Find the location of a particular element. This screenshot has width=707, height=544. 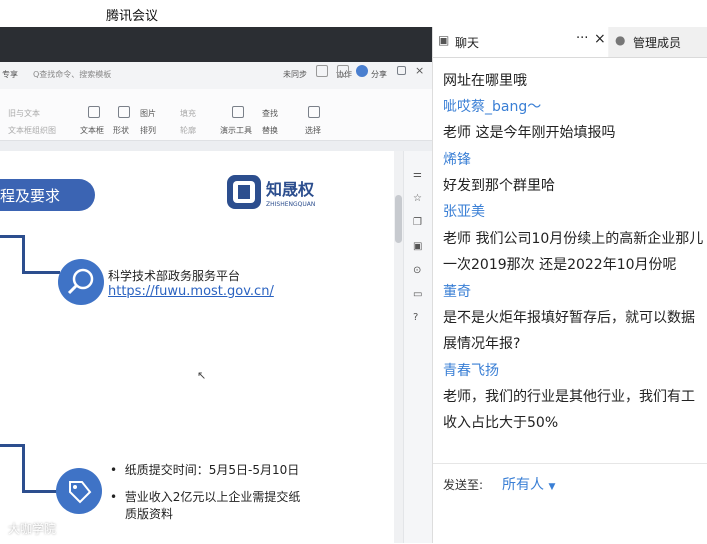

ribbon-textbox: 文本框 is located at coordinates (92, 130).